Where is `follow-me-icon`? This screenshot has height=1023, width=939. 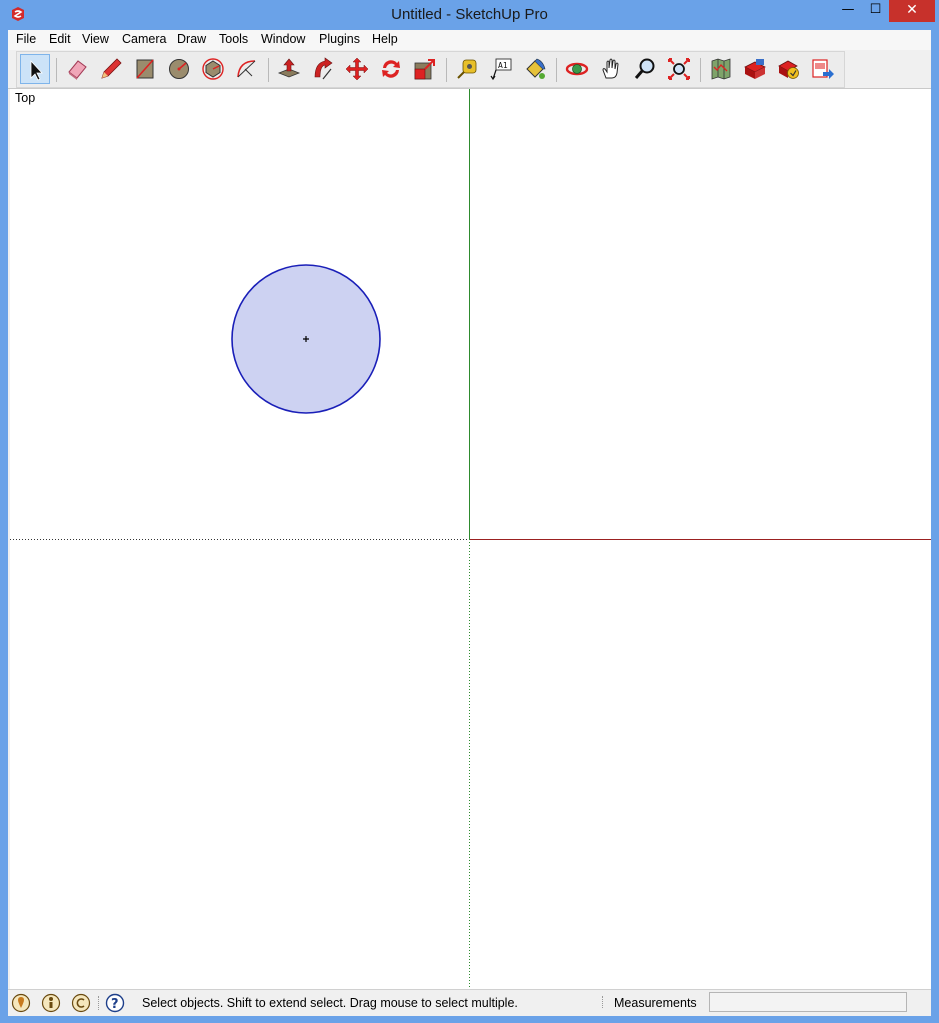 follow-me-icon is located at coordinates (323, 68).